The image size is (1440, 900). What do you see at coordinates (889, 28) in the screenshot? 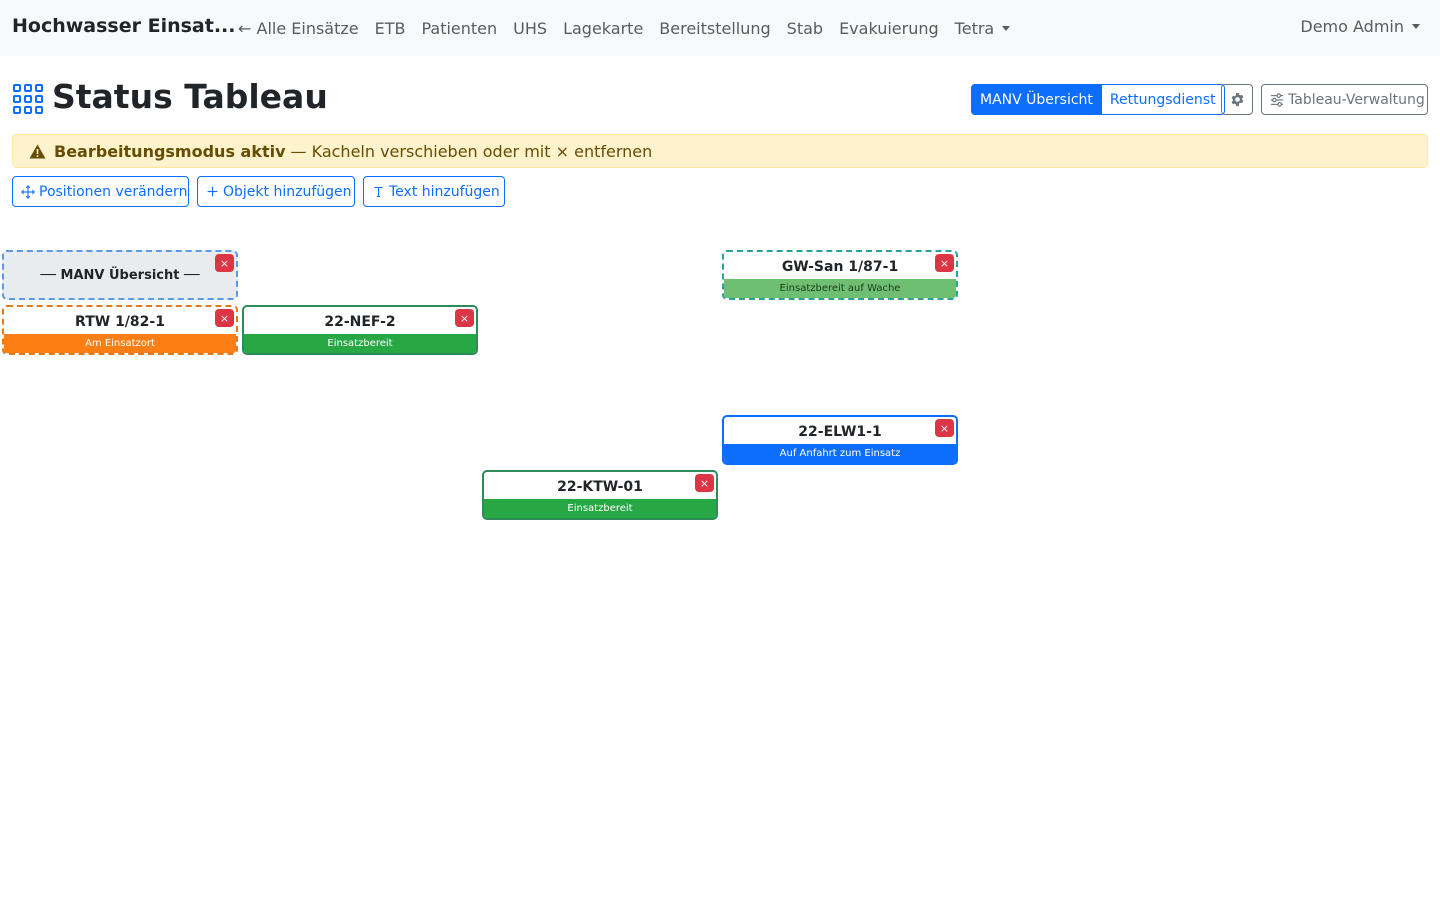
I see `nav-link-evacuation: Evakuierung` at bounding box center [889, 28].